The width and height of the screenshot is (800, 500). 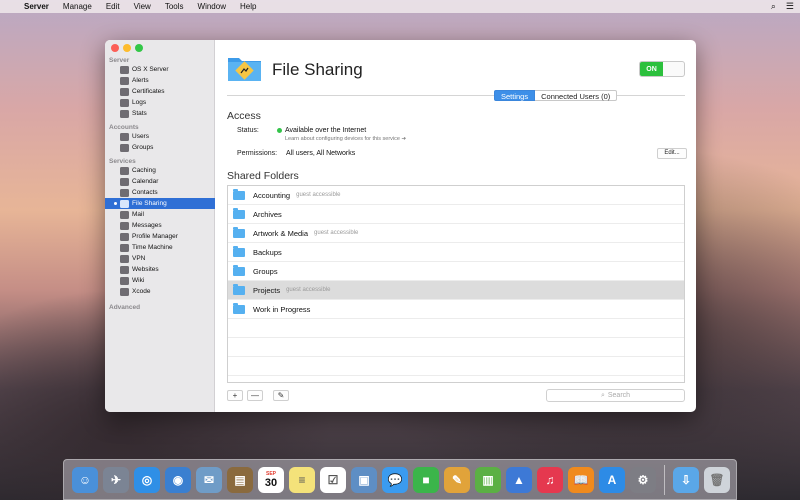 What do you see at coordinates (150, 69) in the screenshot?
I see `sidebar-item-label: OS X Server` at bounding box center [150, 69].